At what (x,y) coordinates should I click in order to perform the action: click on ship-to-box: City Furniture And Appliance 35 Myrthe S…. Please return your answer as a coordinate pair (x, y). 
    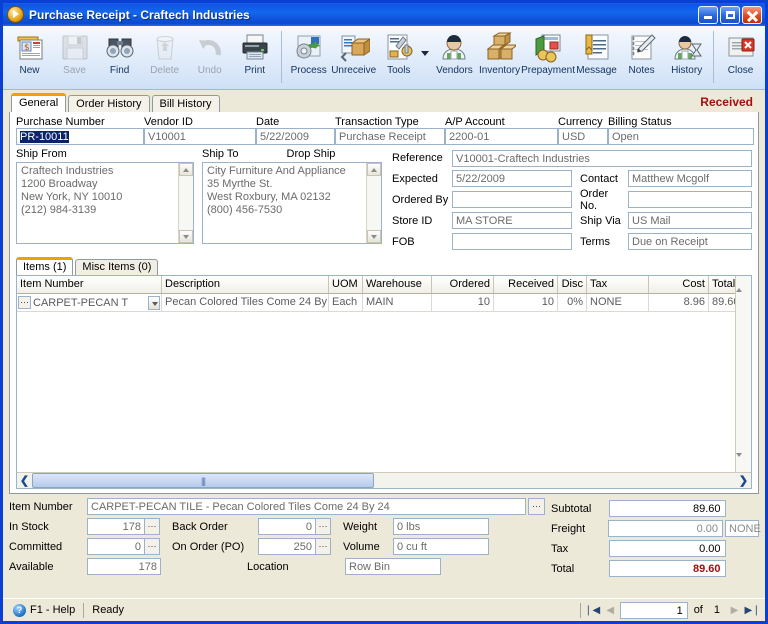
    Looking at the image, I should click on (292, 203).